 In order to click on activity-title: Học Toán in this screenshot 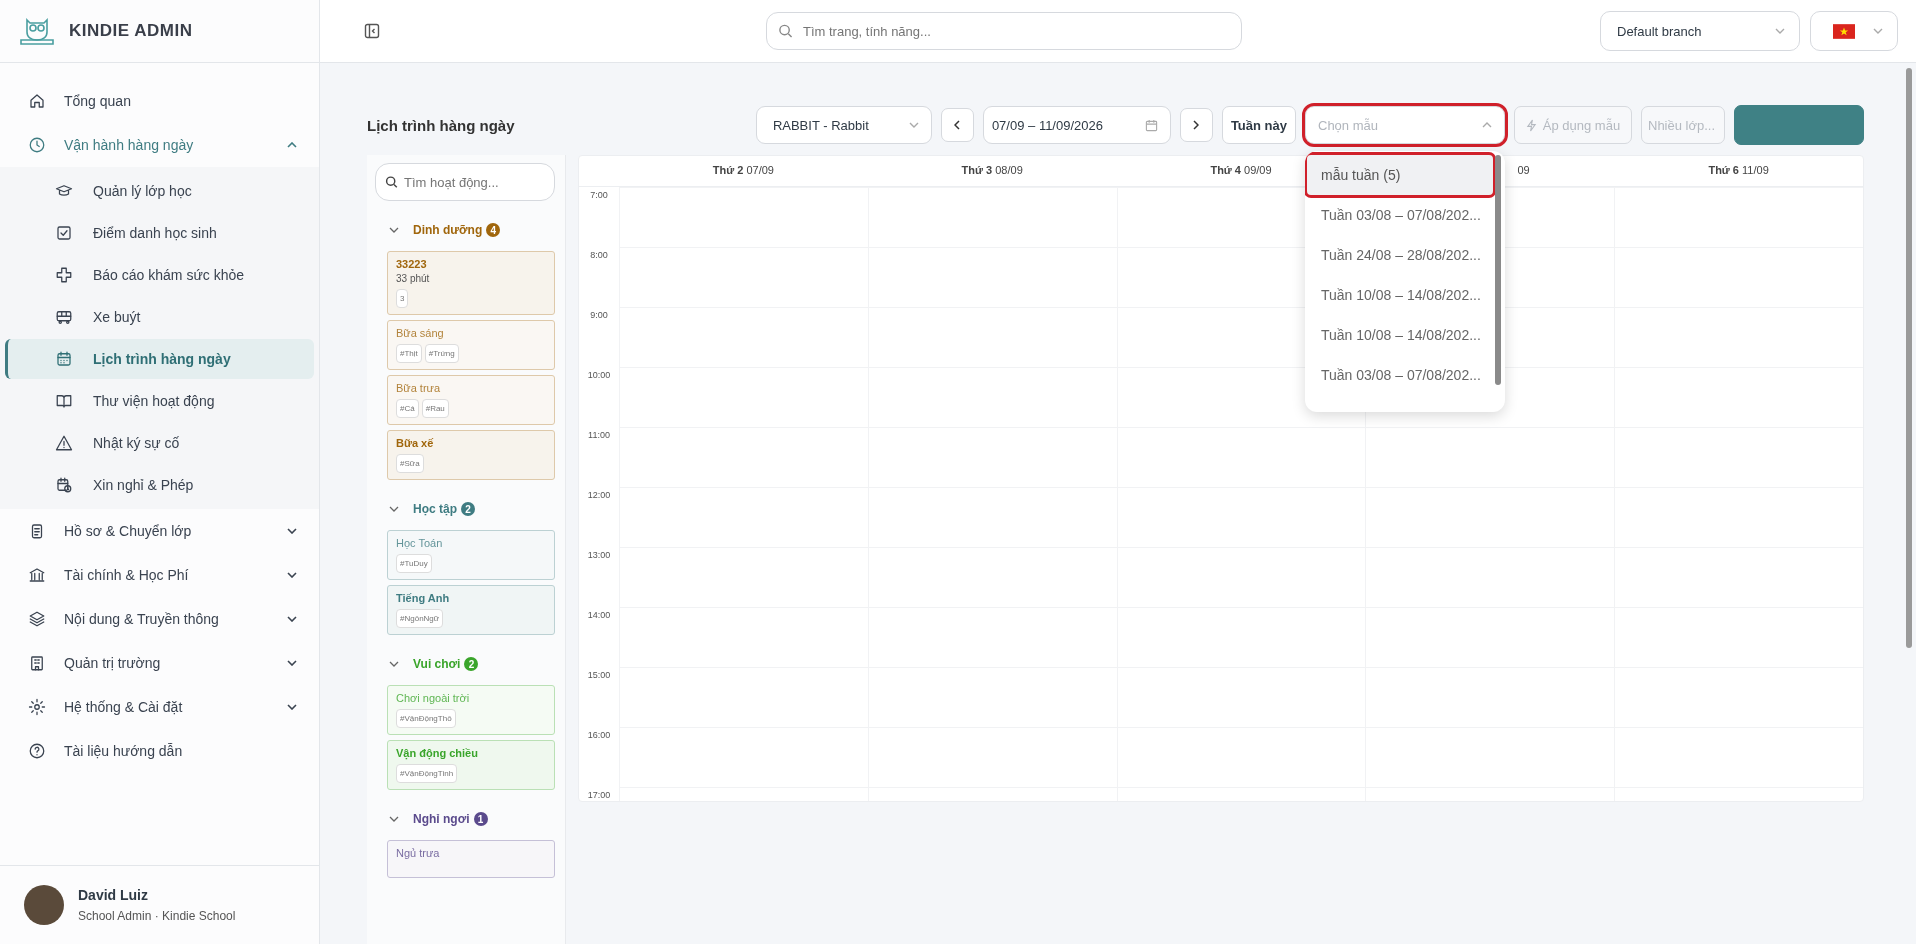, I will do `click(420, 543)`.